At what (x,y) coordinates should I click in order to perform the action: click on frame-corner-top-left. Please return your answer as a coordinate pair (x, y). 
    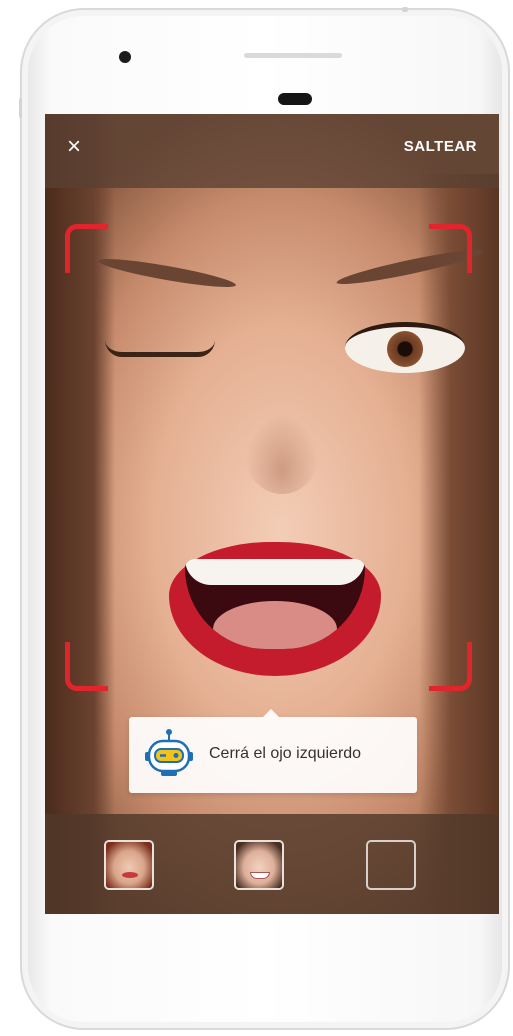
    Looking at the image, I should click on (86, 248).